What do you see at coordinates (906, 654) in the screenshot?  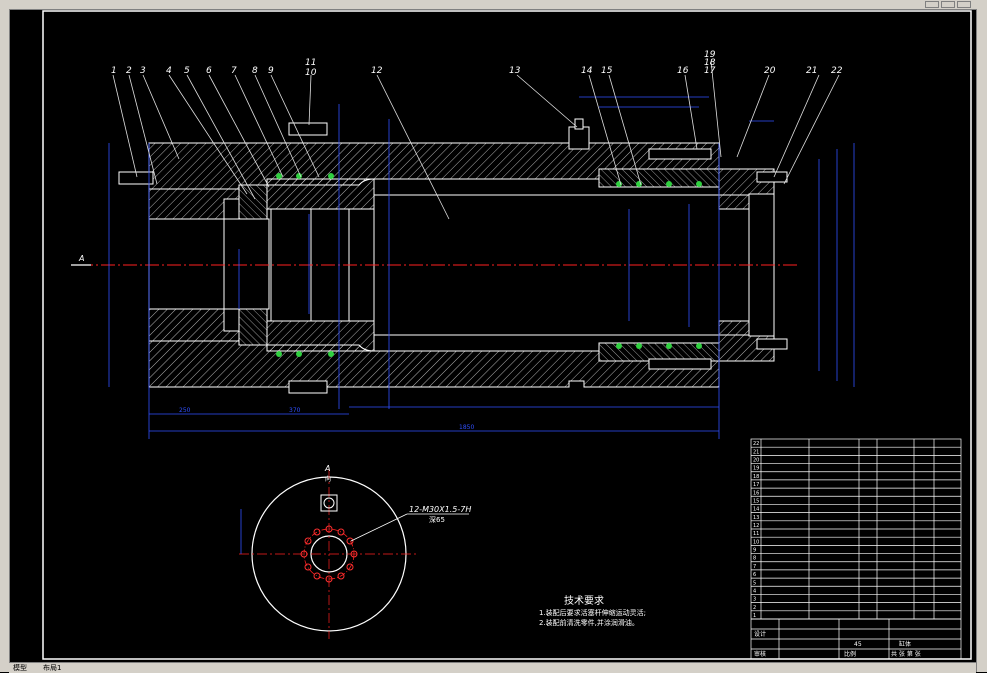 I see `sheet-label: 共 张 第 张` at bounding box center [906, 654].